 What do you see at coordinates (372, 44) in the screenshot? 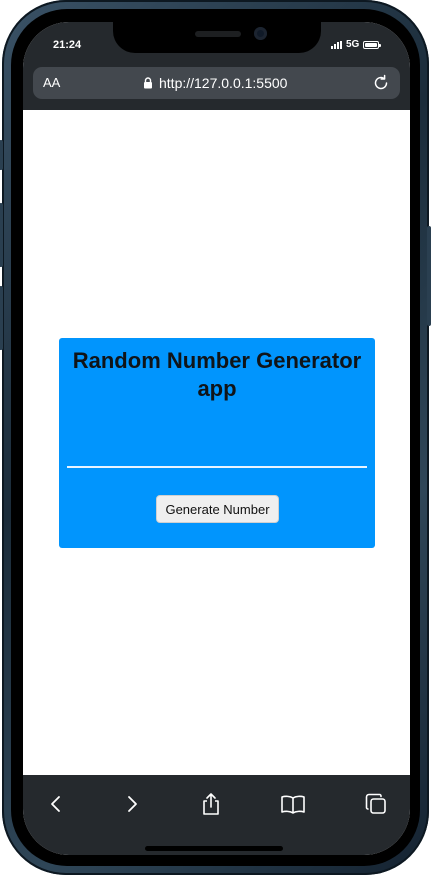
I see `battery-icon` at bounding box center [372, 44].